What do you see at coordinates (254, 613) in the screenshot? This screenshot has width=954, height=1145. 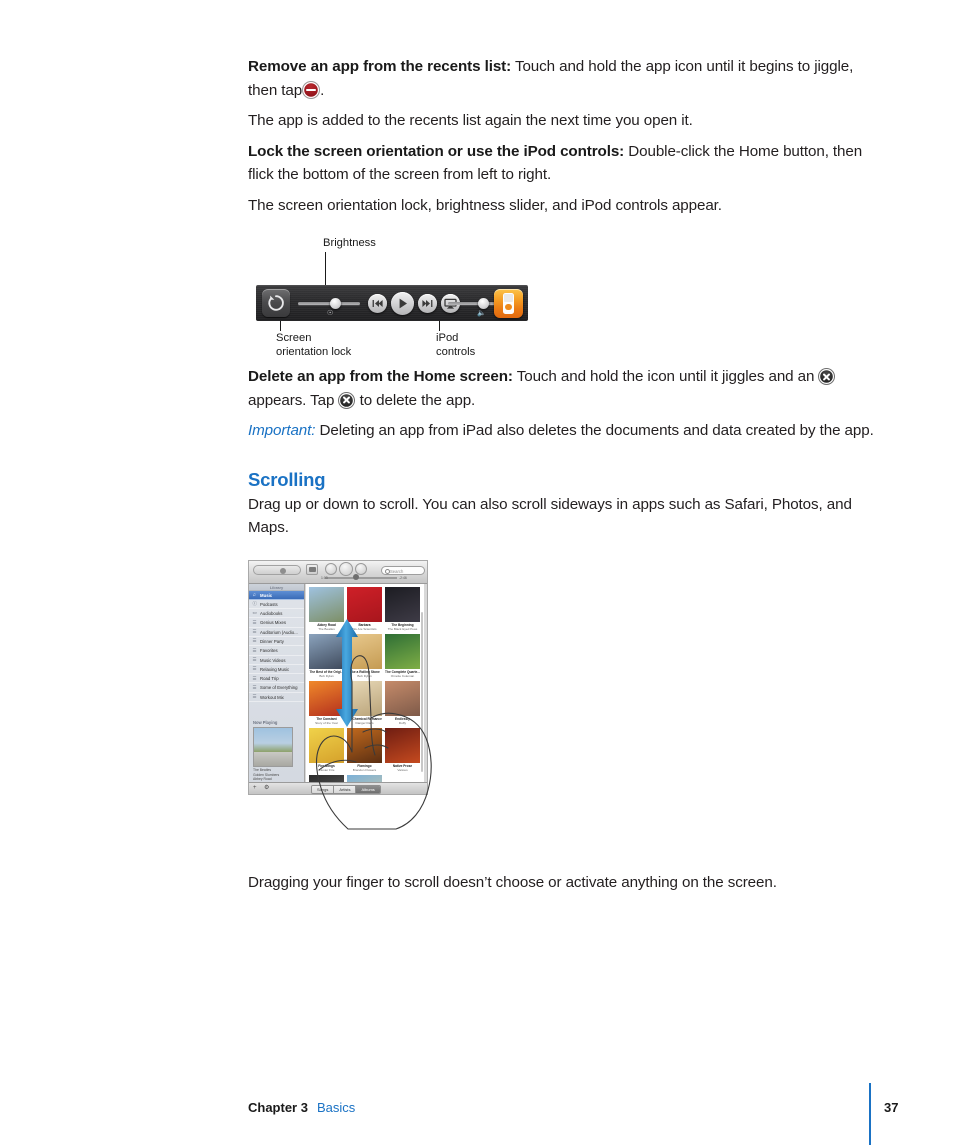 I see `book-icon: ▭` at bounding box center [254, 613].